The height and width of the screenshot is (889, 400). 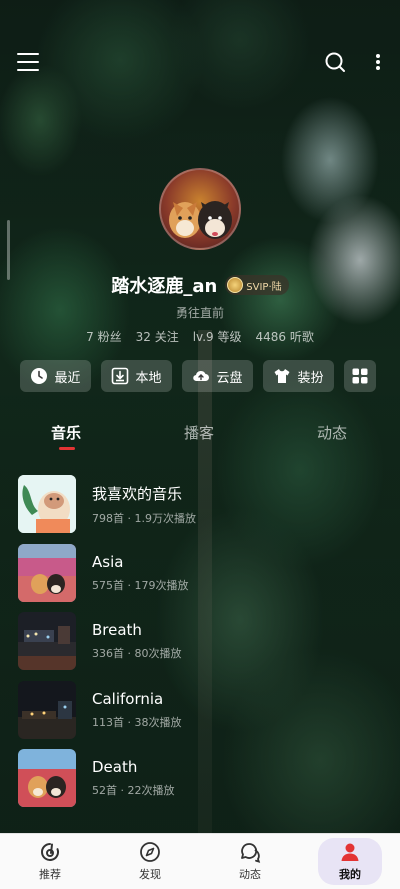 What do you see at coordinates (144, 518) in the screenshot?
I see `playlist-meta: 798首 · 1.9万次播放` at bounding box center [144, 518].